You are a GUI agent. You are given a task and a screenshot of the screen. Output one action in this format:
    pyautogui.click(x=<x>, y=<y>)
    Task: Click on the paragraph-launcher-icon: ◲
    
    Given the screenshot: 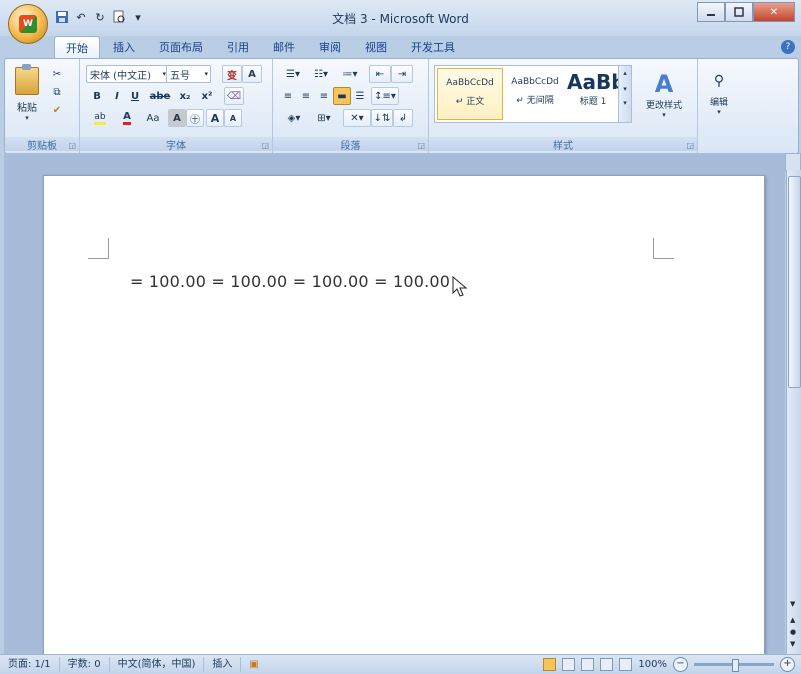 What is the action you would take?
    pyautogui.click(x=421, y=145)
    